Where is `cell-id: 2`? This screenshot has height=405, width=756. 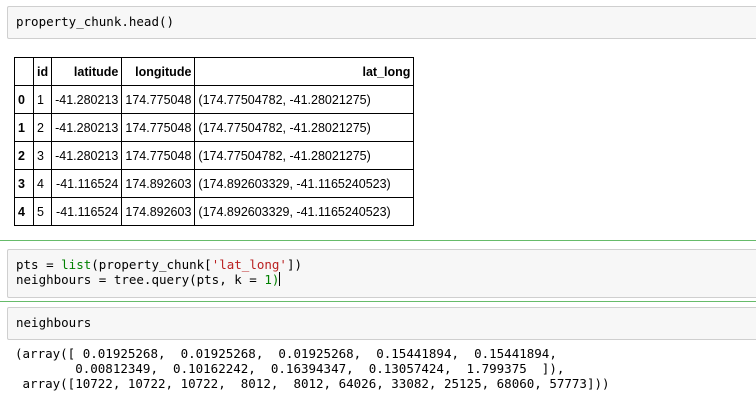
cell-id: 2 is located at coordinates (42, 127).